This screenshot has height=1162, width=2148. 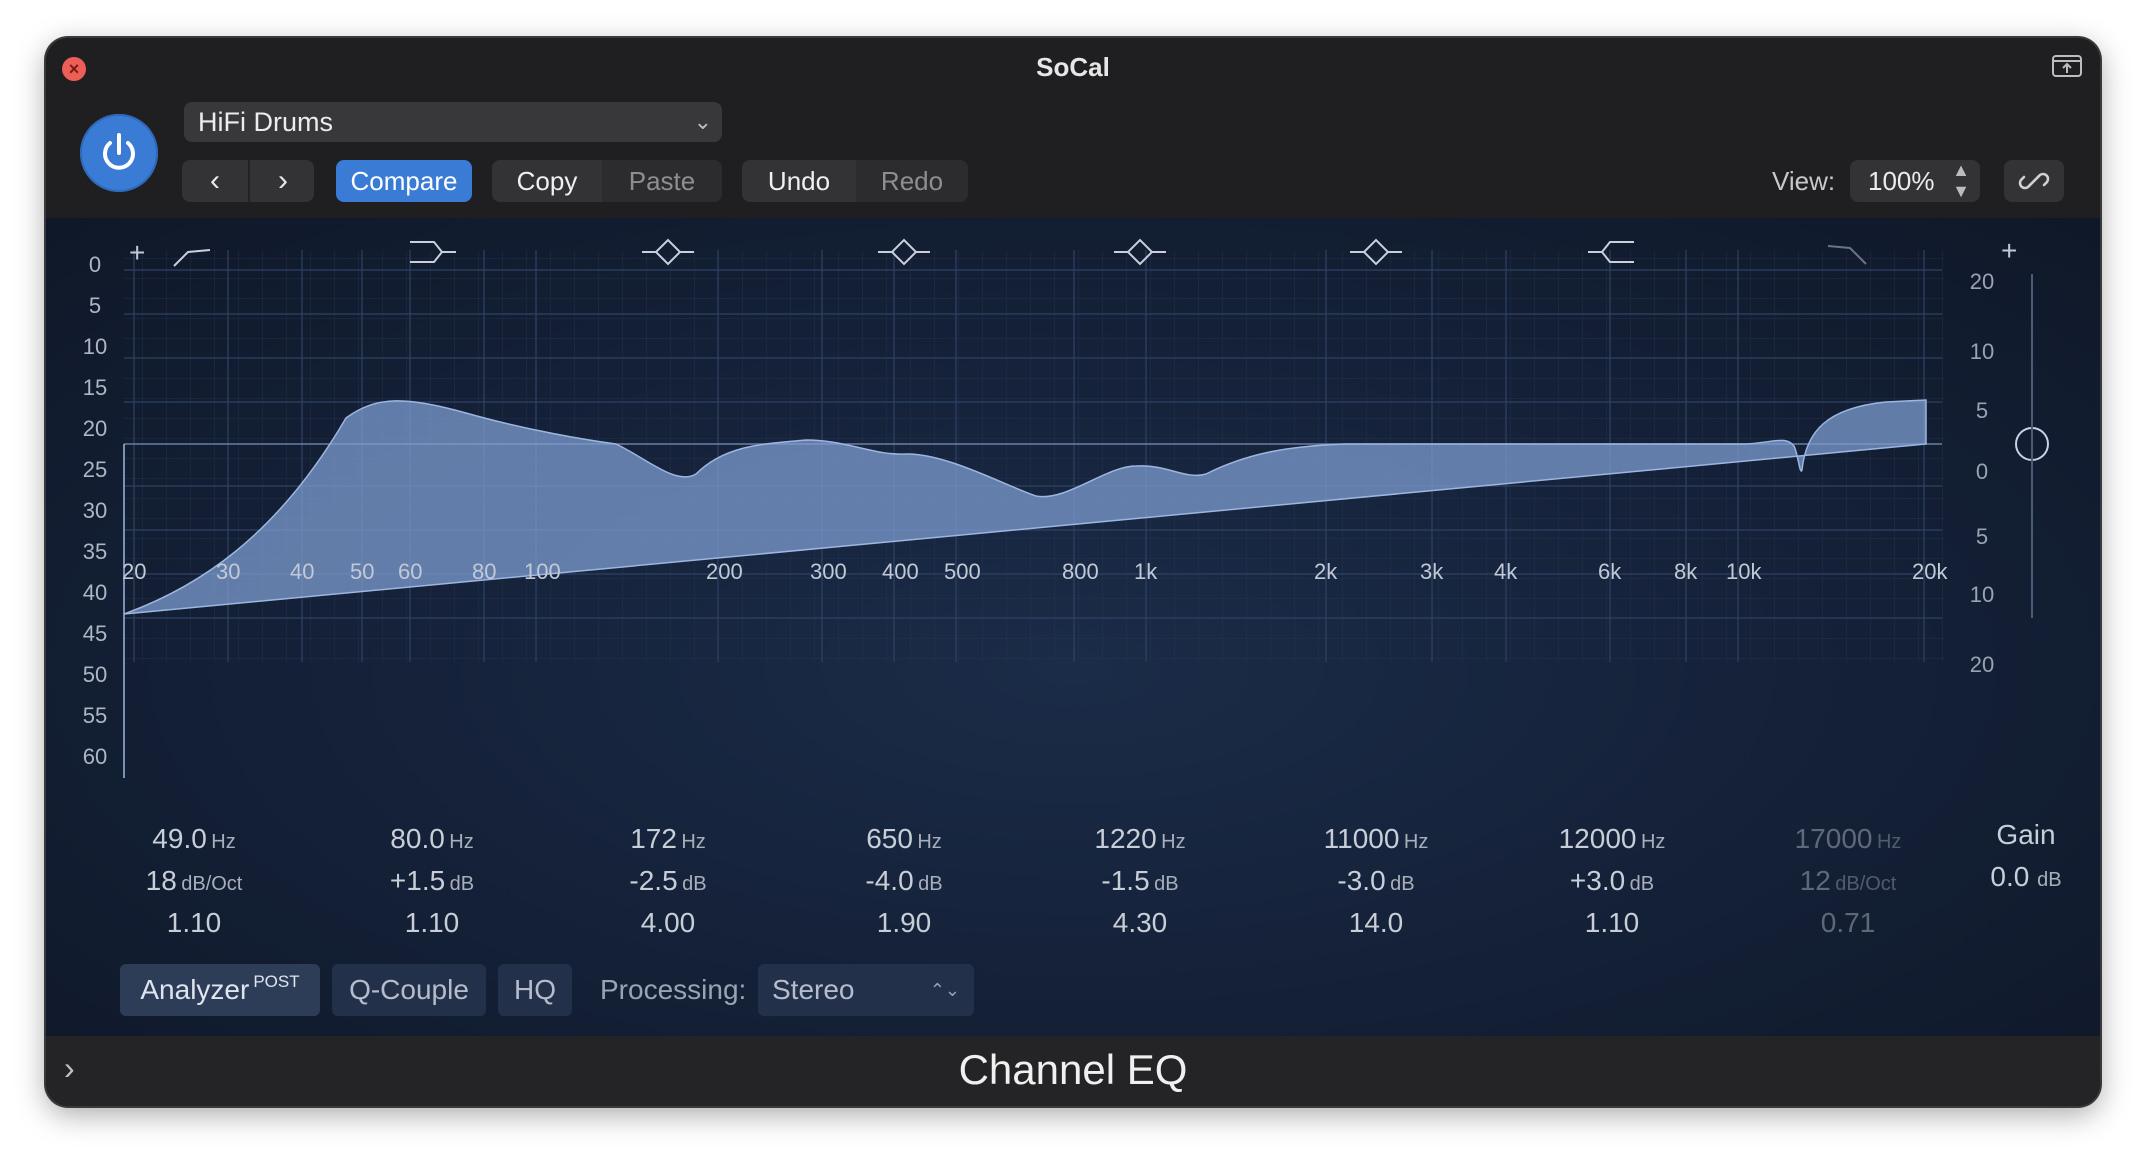 I want to click on scale-label-right: 20, so click(x=1982, y=281).